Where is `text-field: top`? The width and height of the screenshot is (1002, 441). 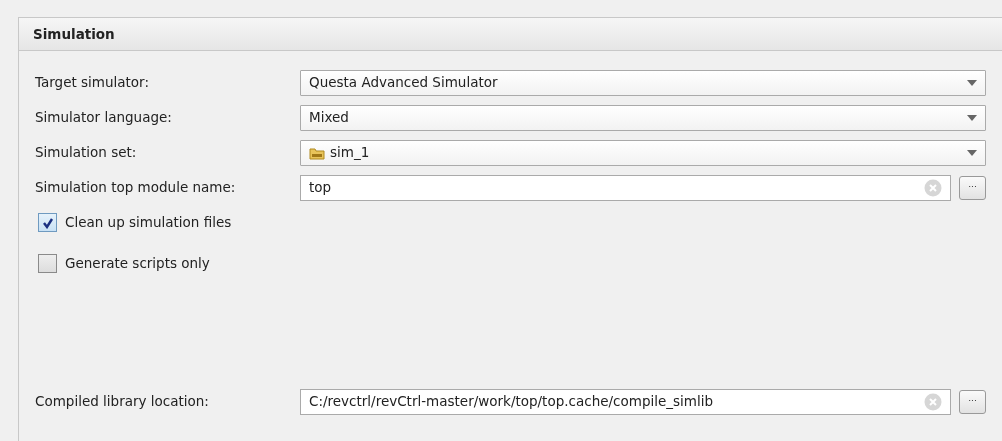
text-field: top is located at coordinates (625, 187).